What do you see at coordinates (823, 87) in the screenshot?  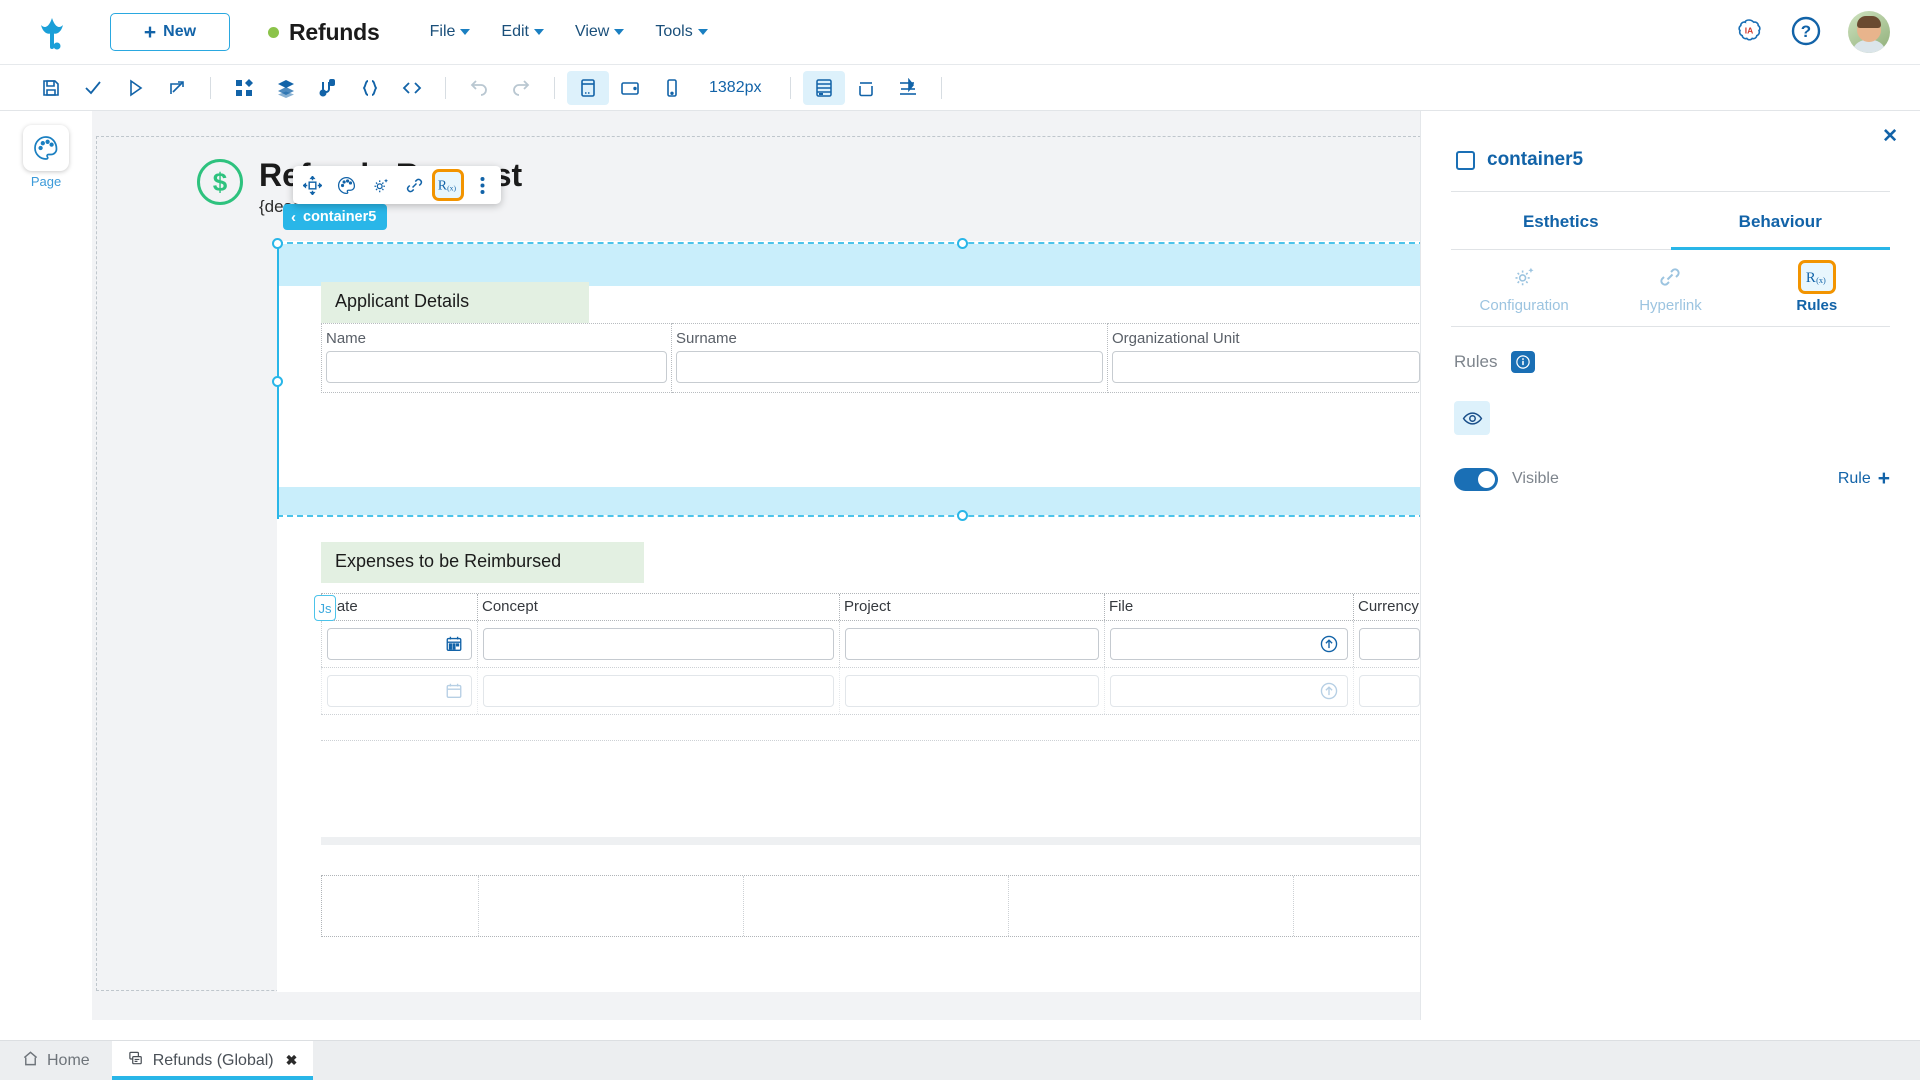 I see `form-layout-icon` at bounding box center [823, 87].